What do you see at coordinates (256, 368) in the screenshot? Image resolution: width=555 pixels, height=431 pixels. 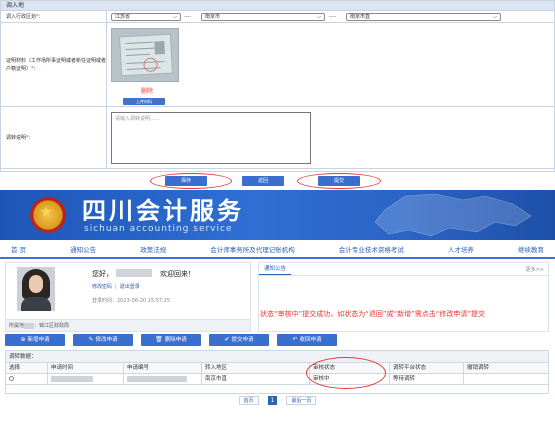 I see `col-header: 转入地区` at bounding box center [256, 368].